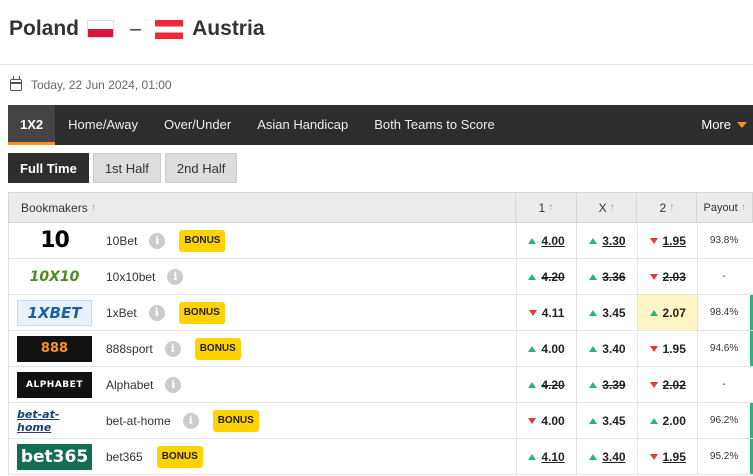 The width and height of the screenshot is (753, 476). I want to click on odd-2-highlighted: 2.07, so click(668, 312).